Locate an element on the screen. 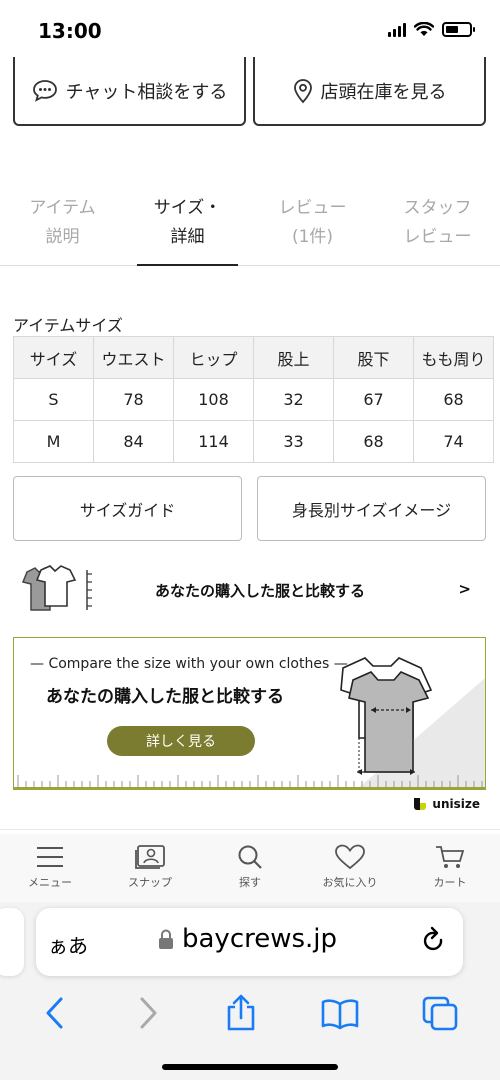 The width and height of the screenshot is (500, 1080). size-table-title: アイテムサイズ is located at coordinates (68, 325).